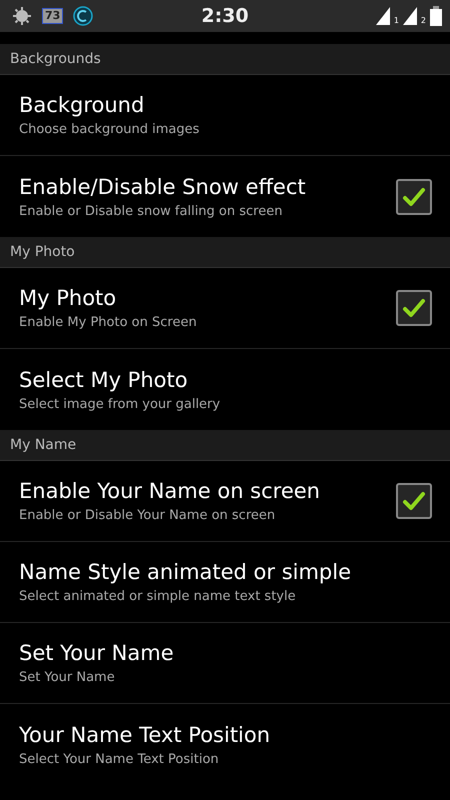 Image resolution: width=450 pixels, height=800 pixels. I want to click on sim-number: 2, so click(423, 21).